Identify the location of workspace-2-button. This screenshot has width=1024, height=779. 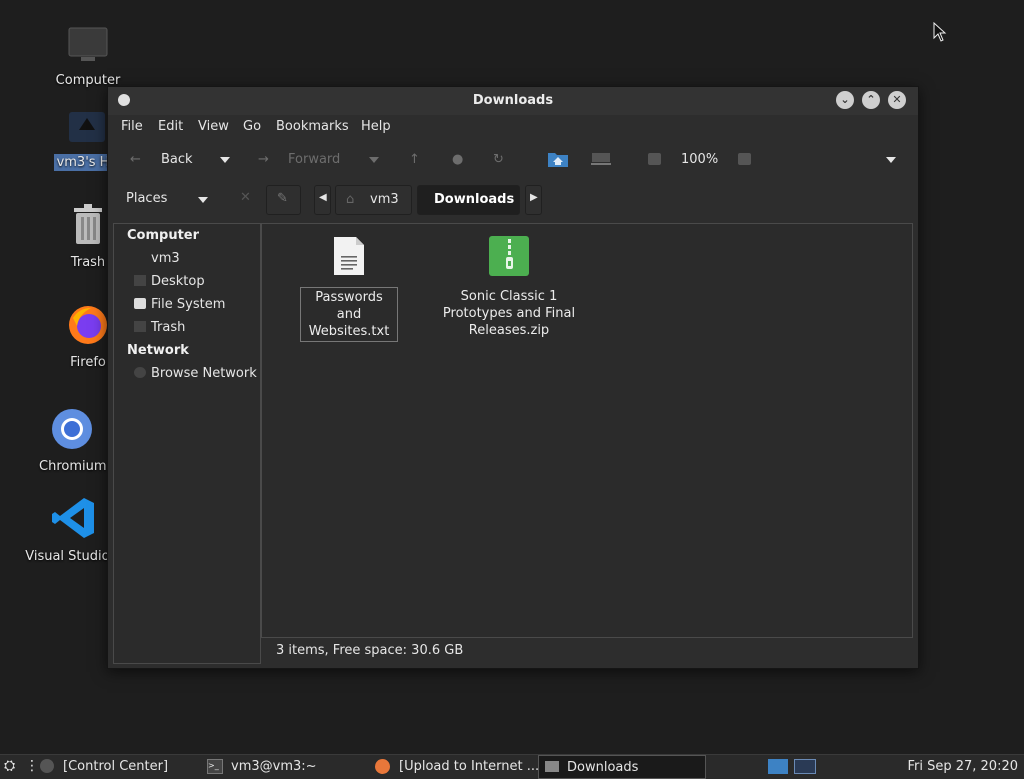
(805, 766).